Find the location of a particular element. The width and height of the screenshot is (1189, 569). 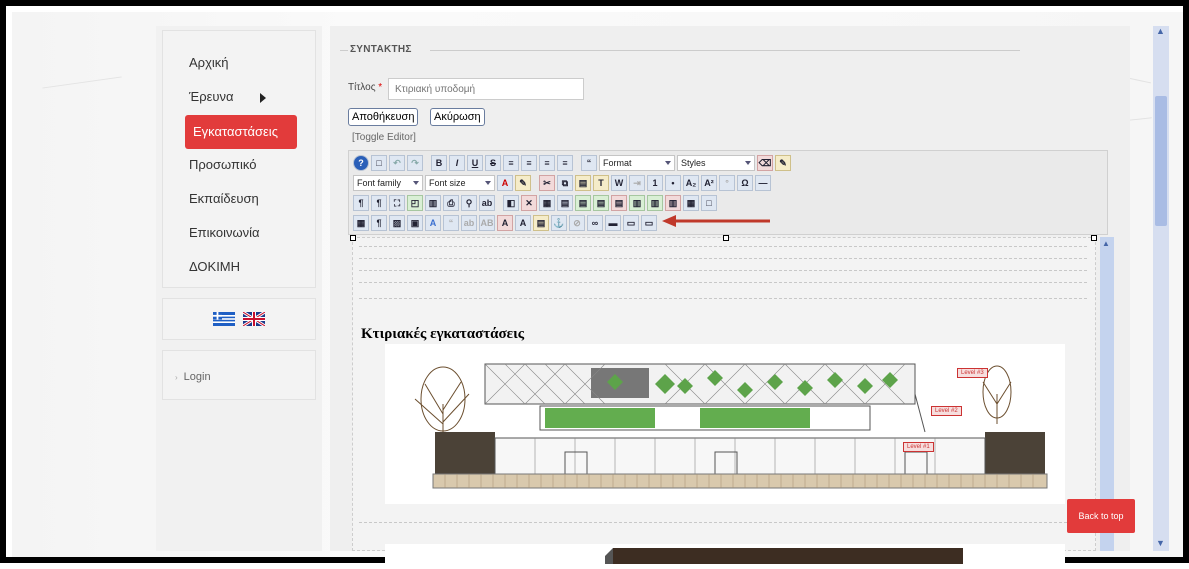

cut-icon: ✂ is located at coordinates (547, 183).